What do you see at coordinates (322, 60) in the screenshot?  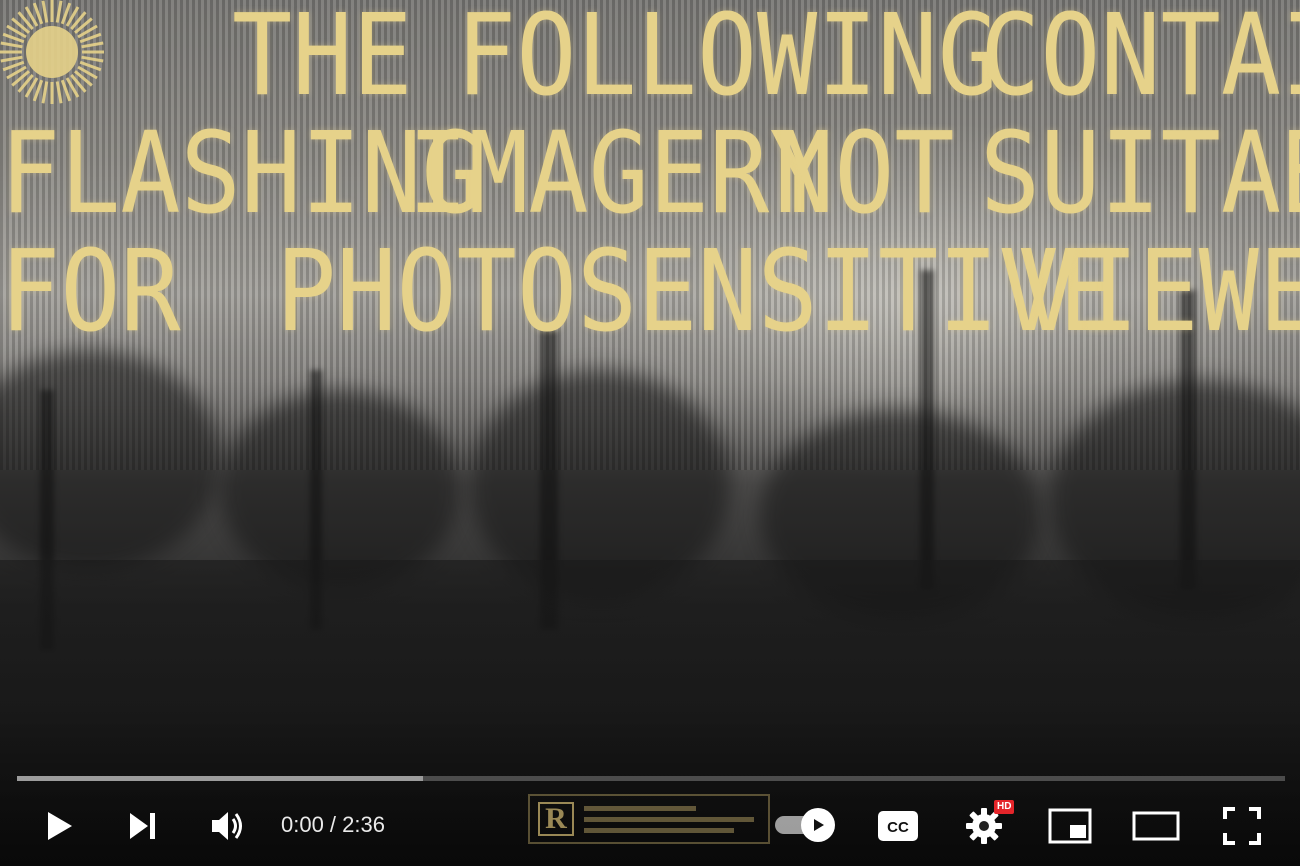 I see `warning-word: THE` at bounding box center [322, 60].